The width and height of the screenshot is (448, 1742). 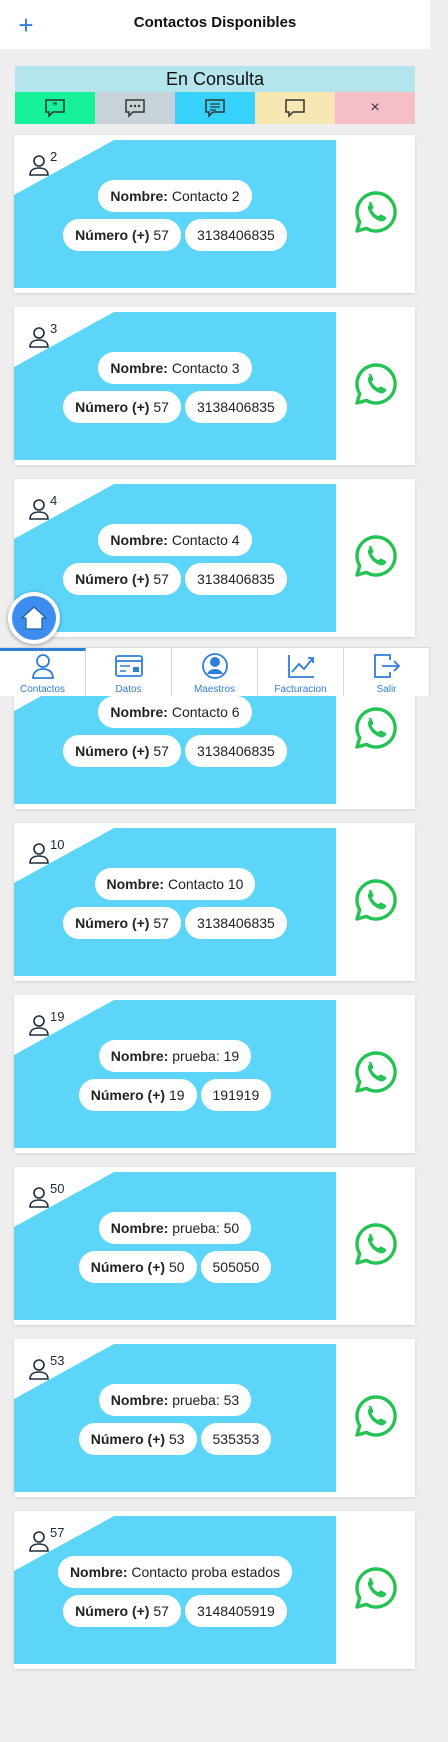 What do you see at coordinates (215, 108) in the screenshot?
I see `filter-lines-button` at bounding box center [215, 108].